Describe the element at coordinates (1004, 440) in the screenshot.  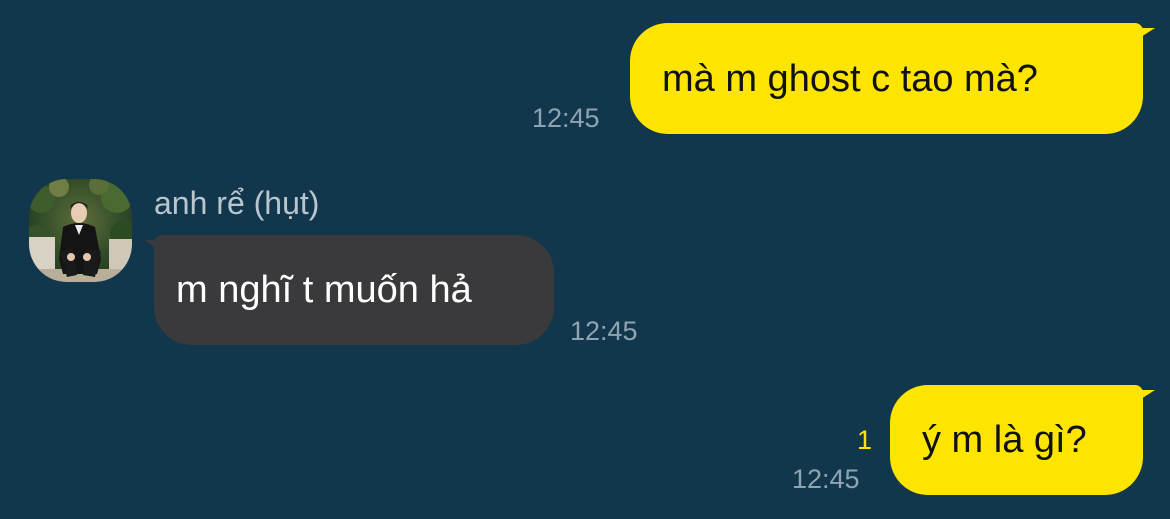
I see `message-text: ý m là gì?` at that location.